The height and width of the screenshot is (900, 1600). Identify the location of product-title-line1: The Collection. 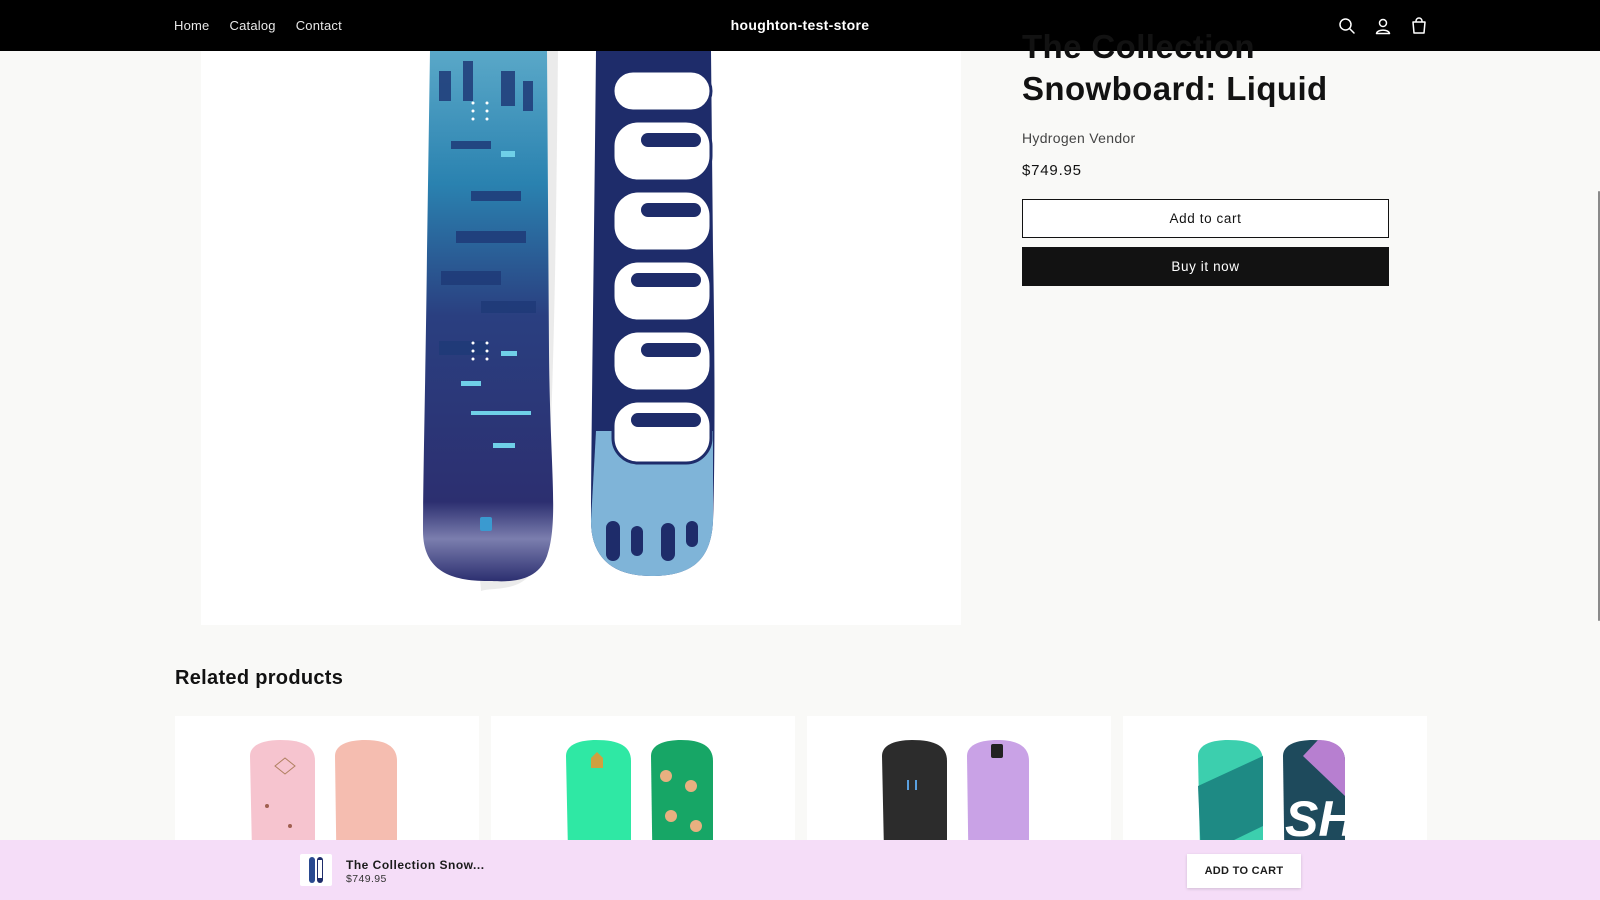
(1138, 46).